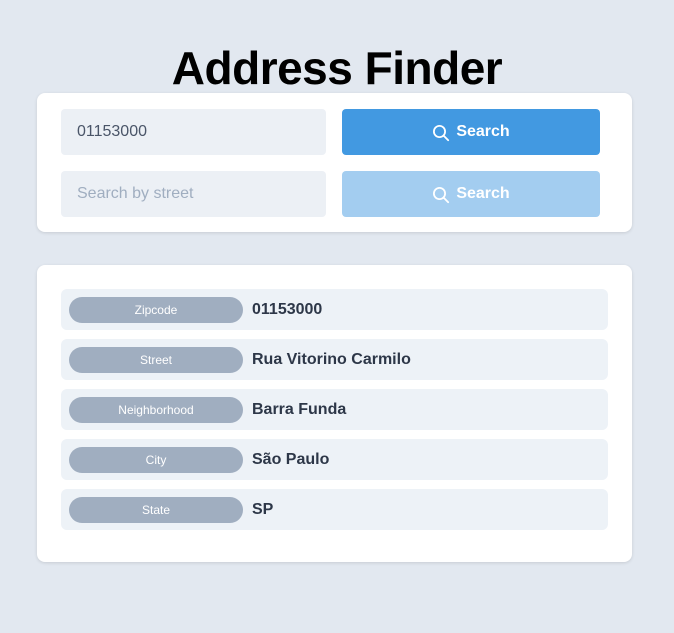  What do you see at coordinates (193, 132) in the screenshot?
I see `zipcode-input` at bounding box center [193, 132].